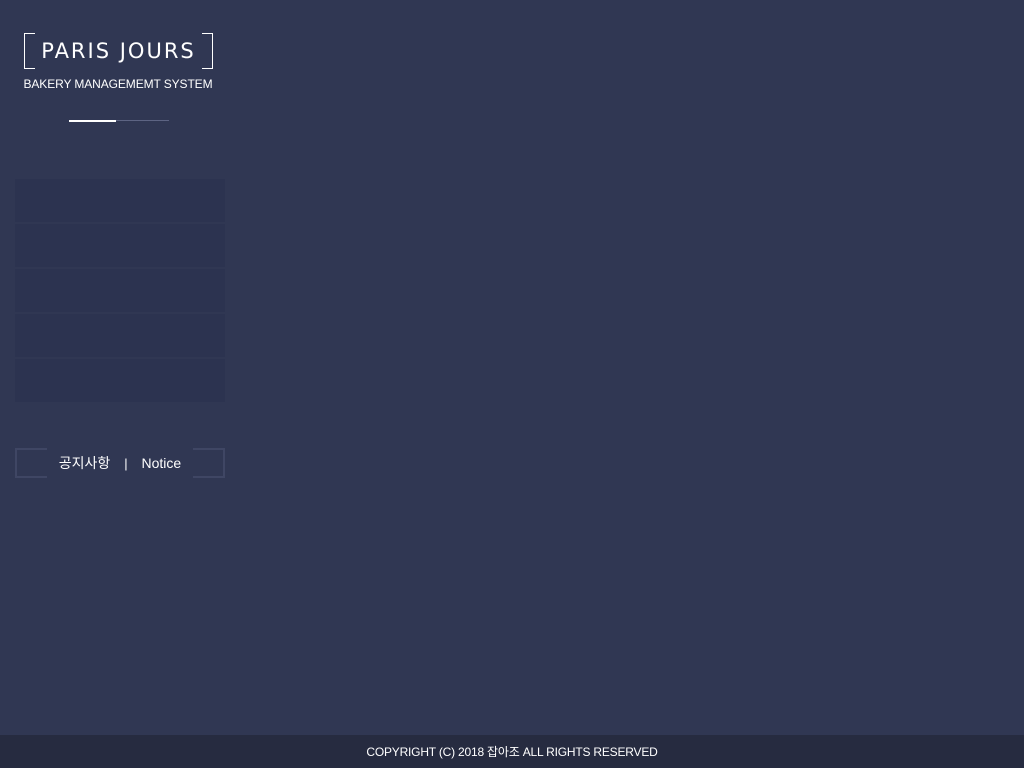 The width and height of the screenshot is (1024, 768). I want to click on notice-label-korean: 공지사항, so click(84, 462).